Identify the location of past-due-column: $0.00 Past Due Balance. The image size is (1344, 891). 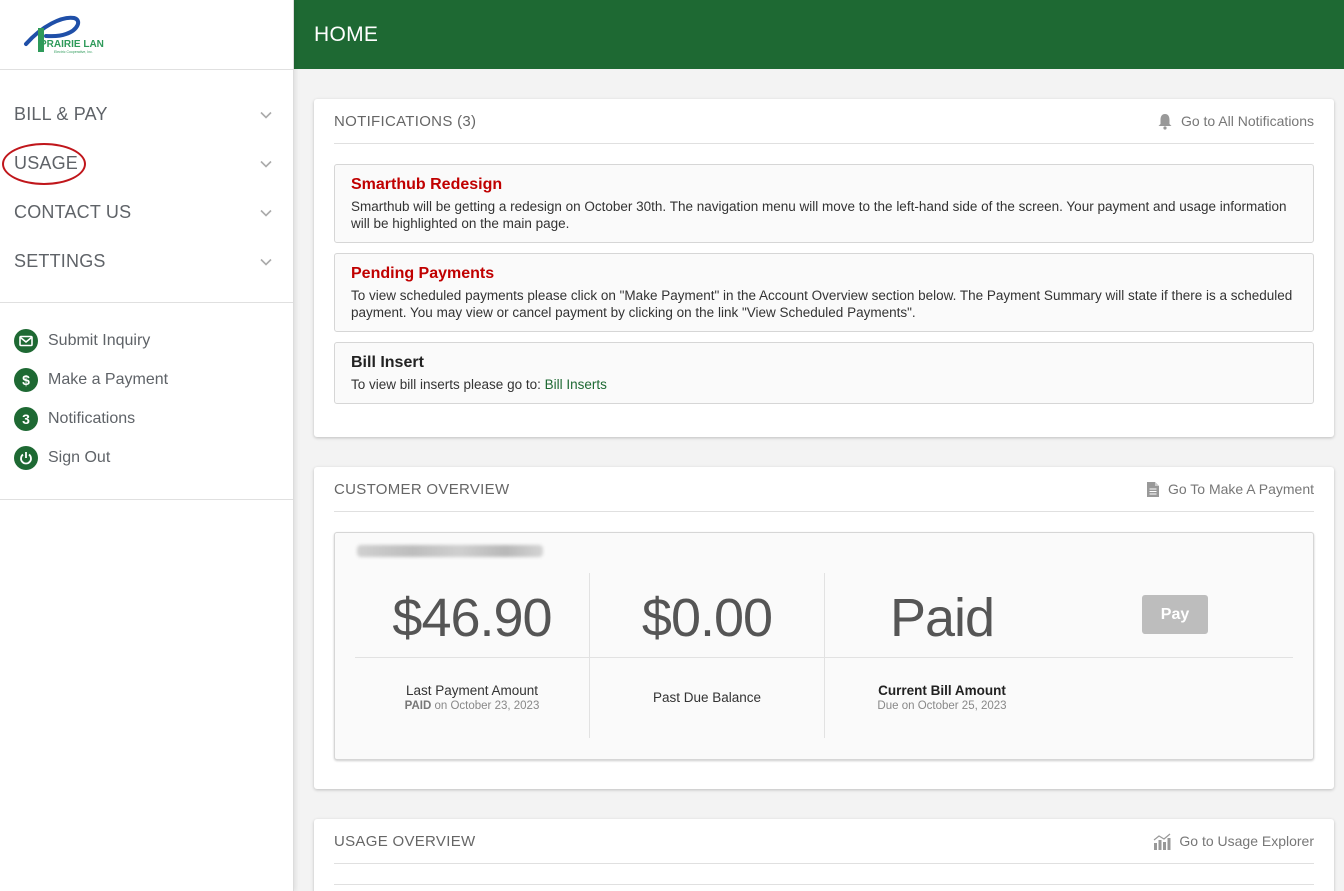
(707, 655).